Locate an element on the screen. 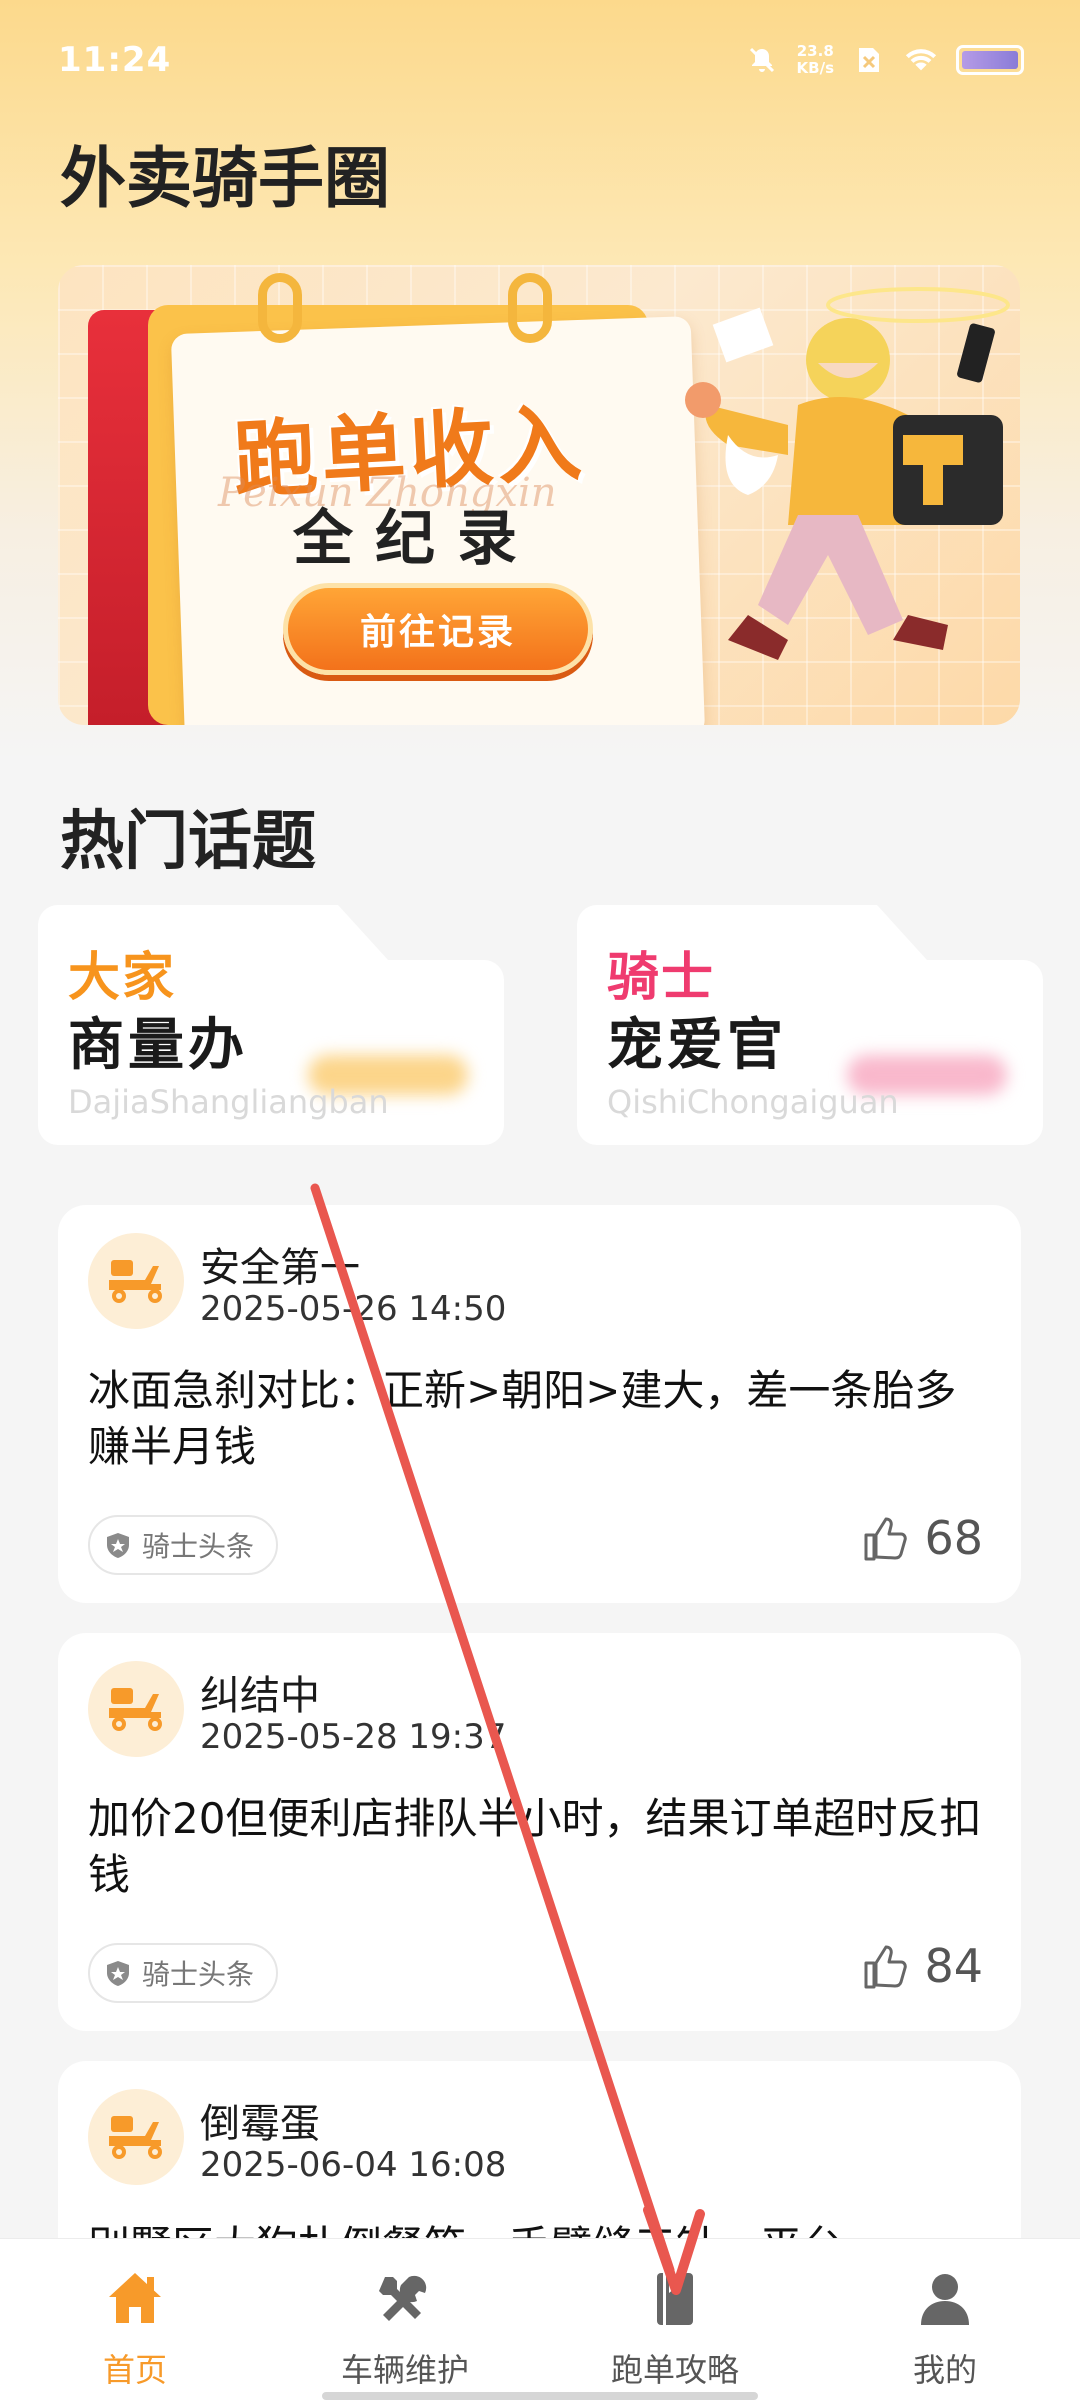 This screenshot has width=1080, height=2408. book-icon is located at coordinates (675, 2299).